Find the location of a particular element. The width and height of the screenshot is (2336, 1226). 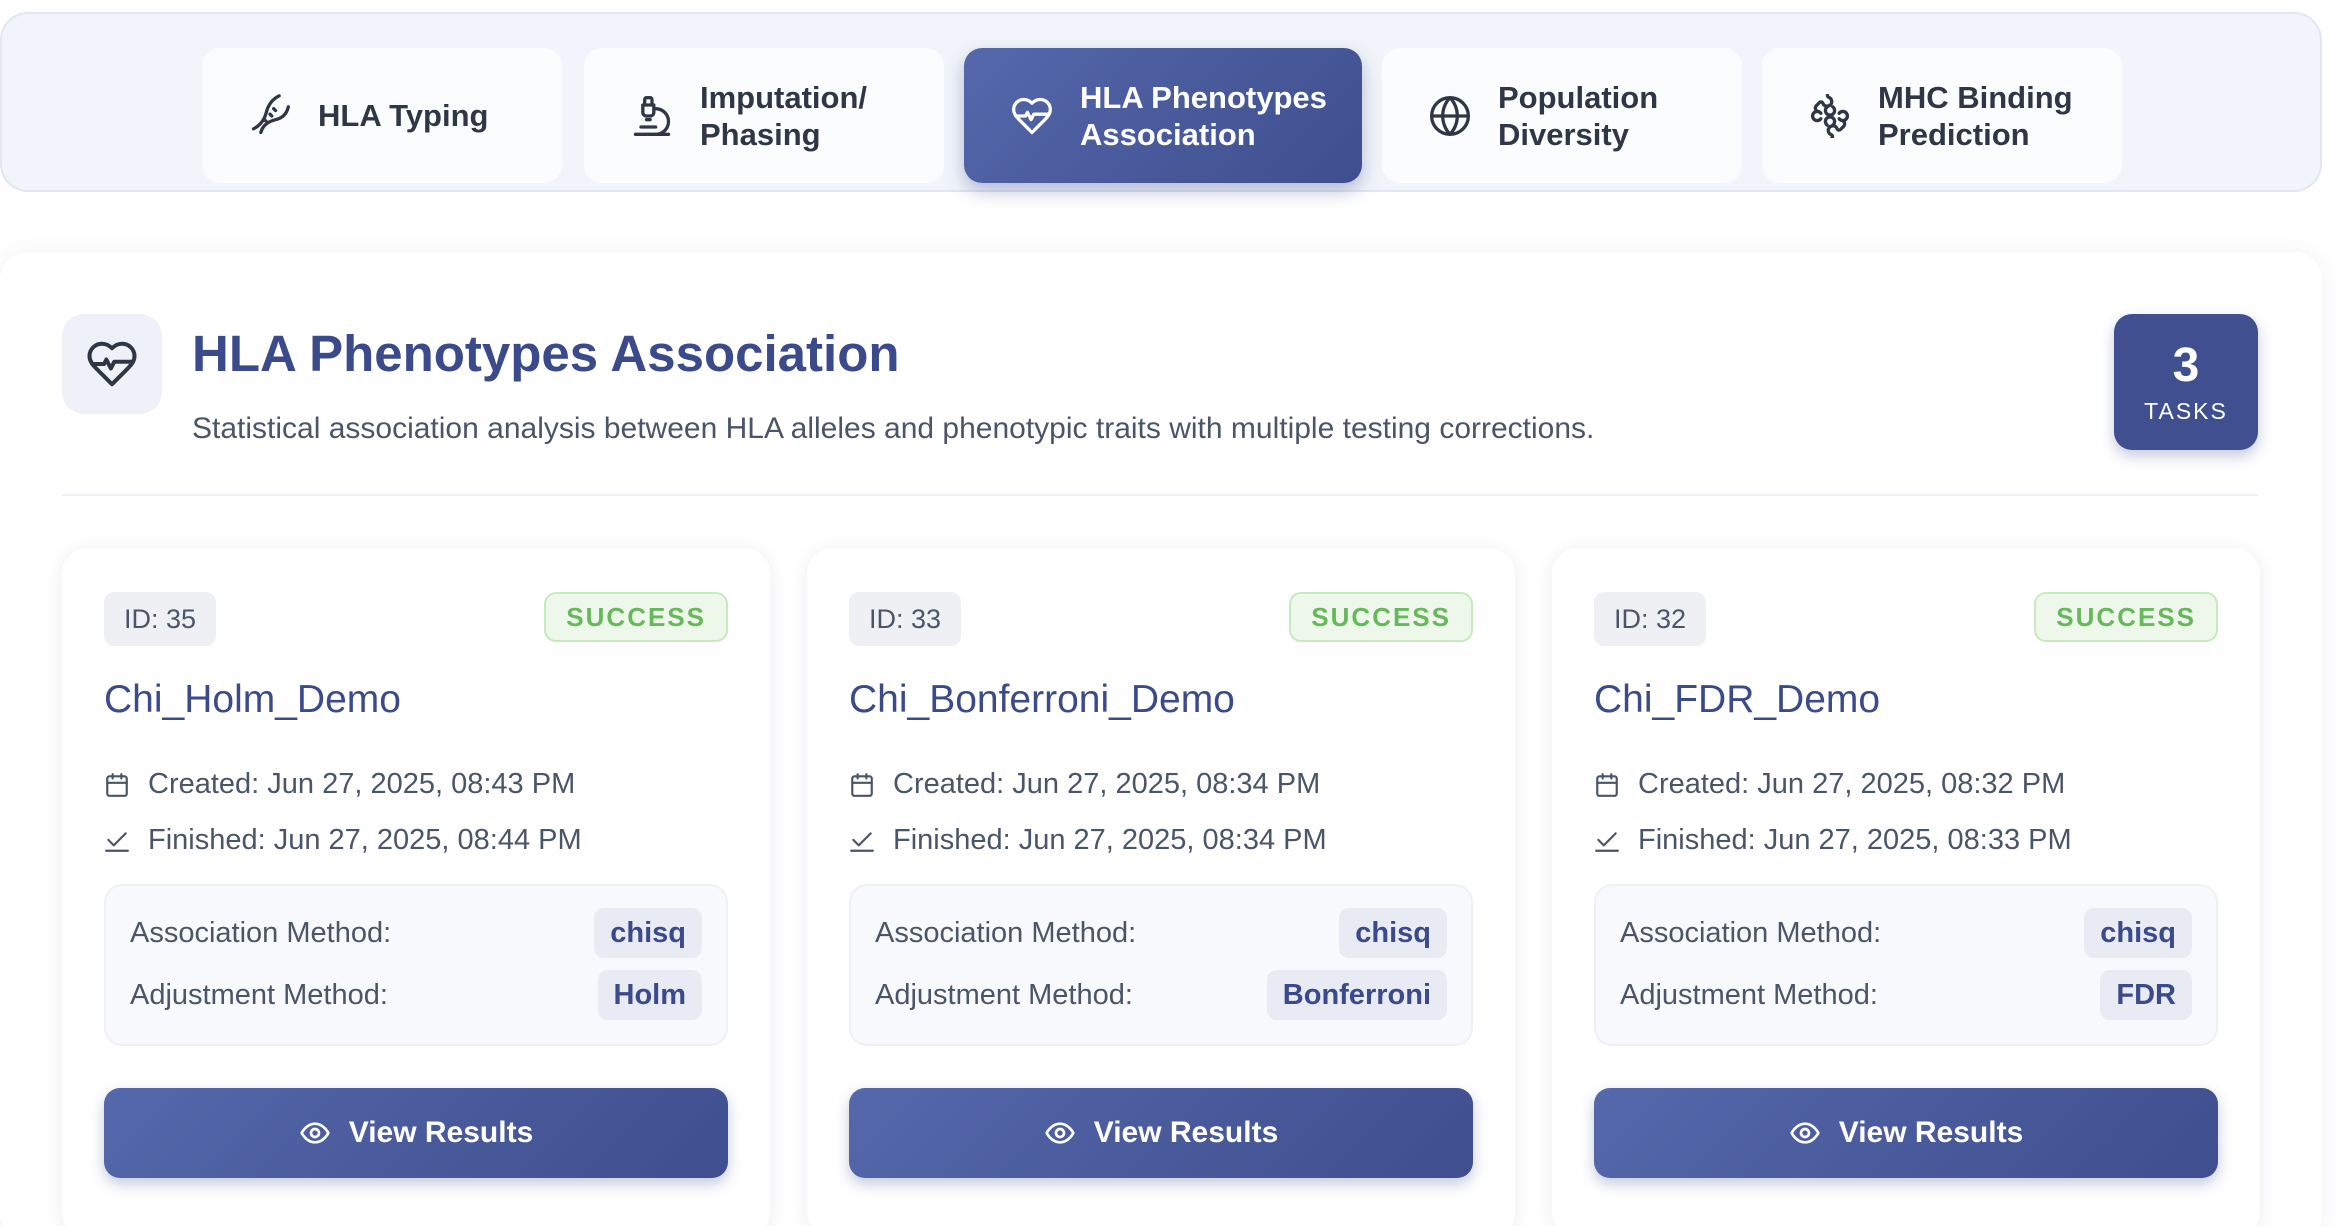

task-title: Chi_FDR_Demo is located at coordinates (1737, 699).